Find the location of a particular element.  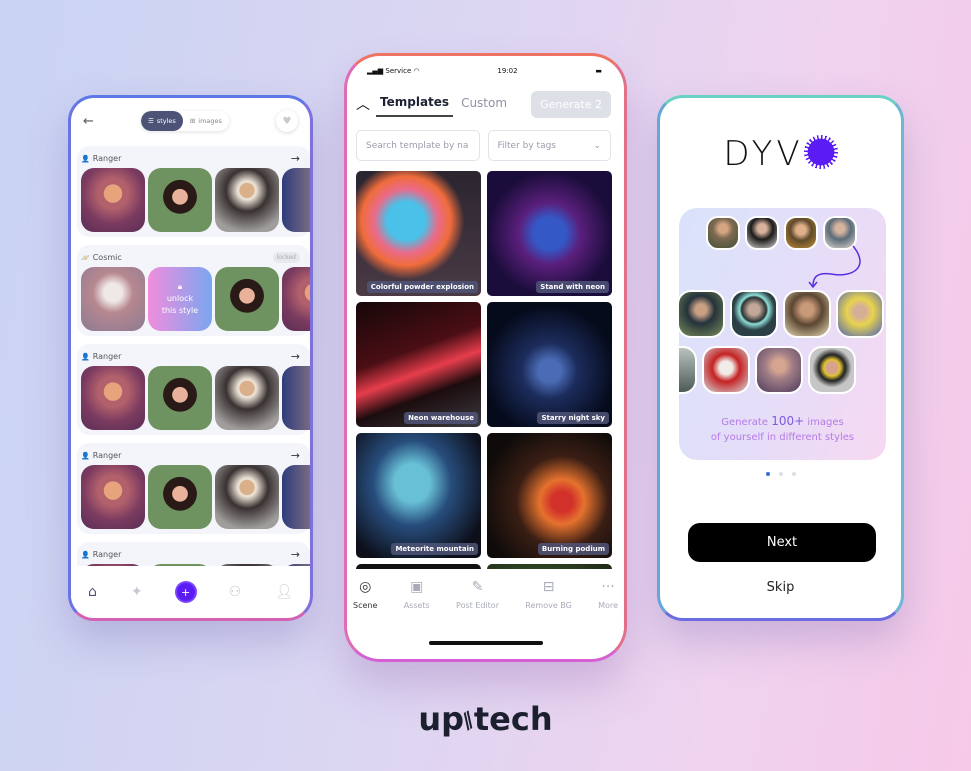

template-tile: Meteorite mountain is located at coordinates (418, 495).